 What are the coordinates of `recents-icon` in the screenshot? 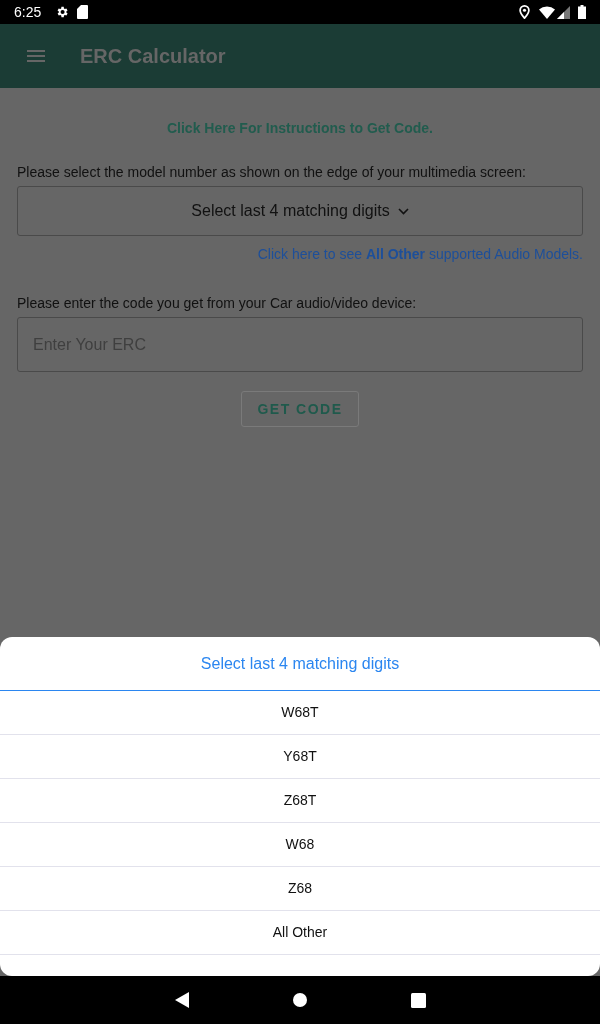 It's located at (418, 1000).